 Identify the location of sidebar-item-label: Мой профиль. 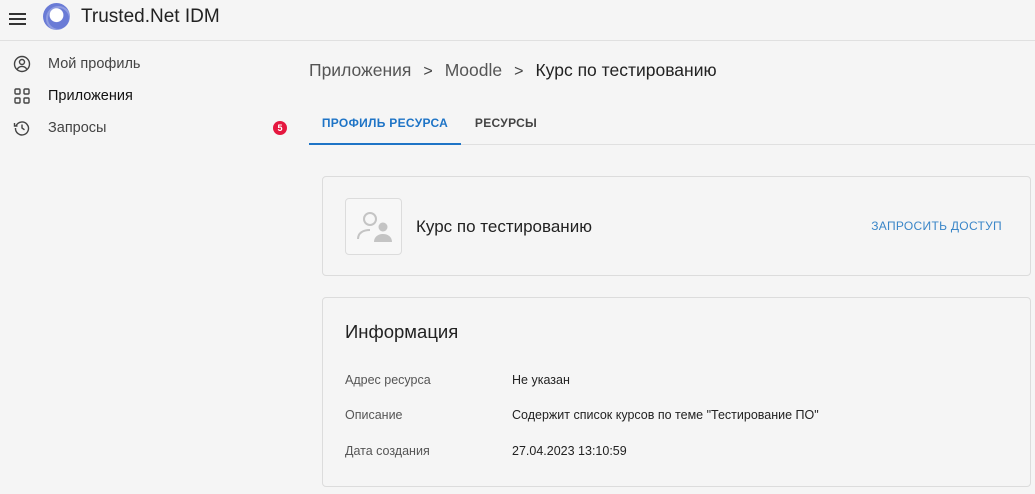
(94, 64).